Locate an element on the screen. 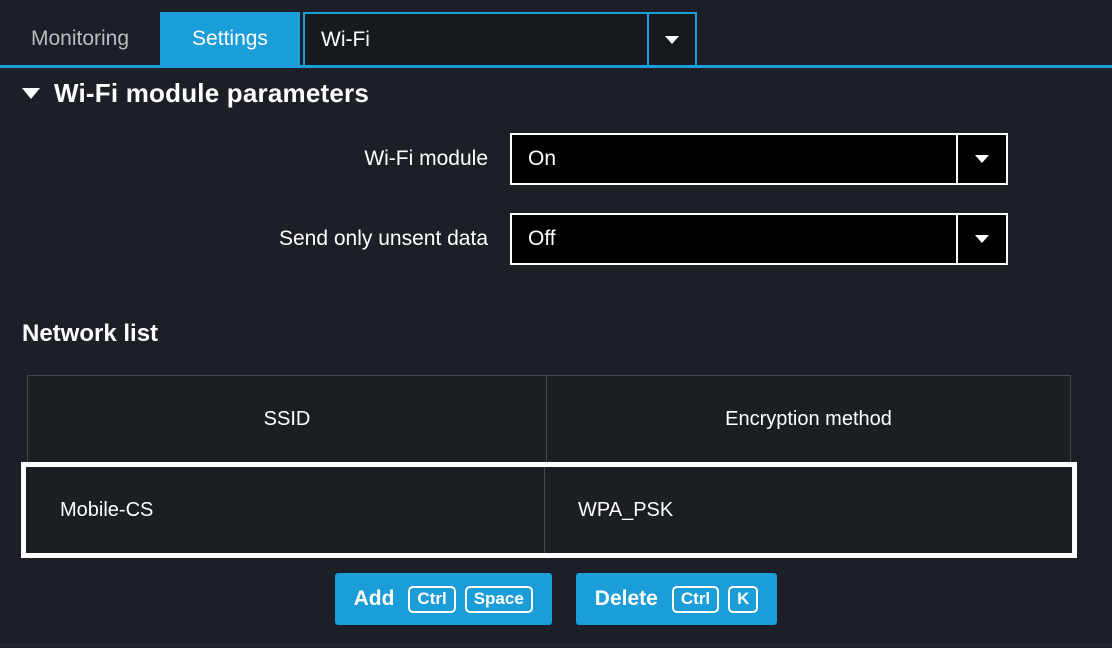 Image resolution: width=1112 pixels, height=648 pixels. bottom-divider is located at coordinates (556, 645).